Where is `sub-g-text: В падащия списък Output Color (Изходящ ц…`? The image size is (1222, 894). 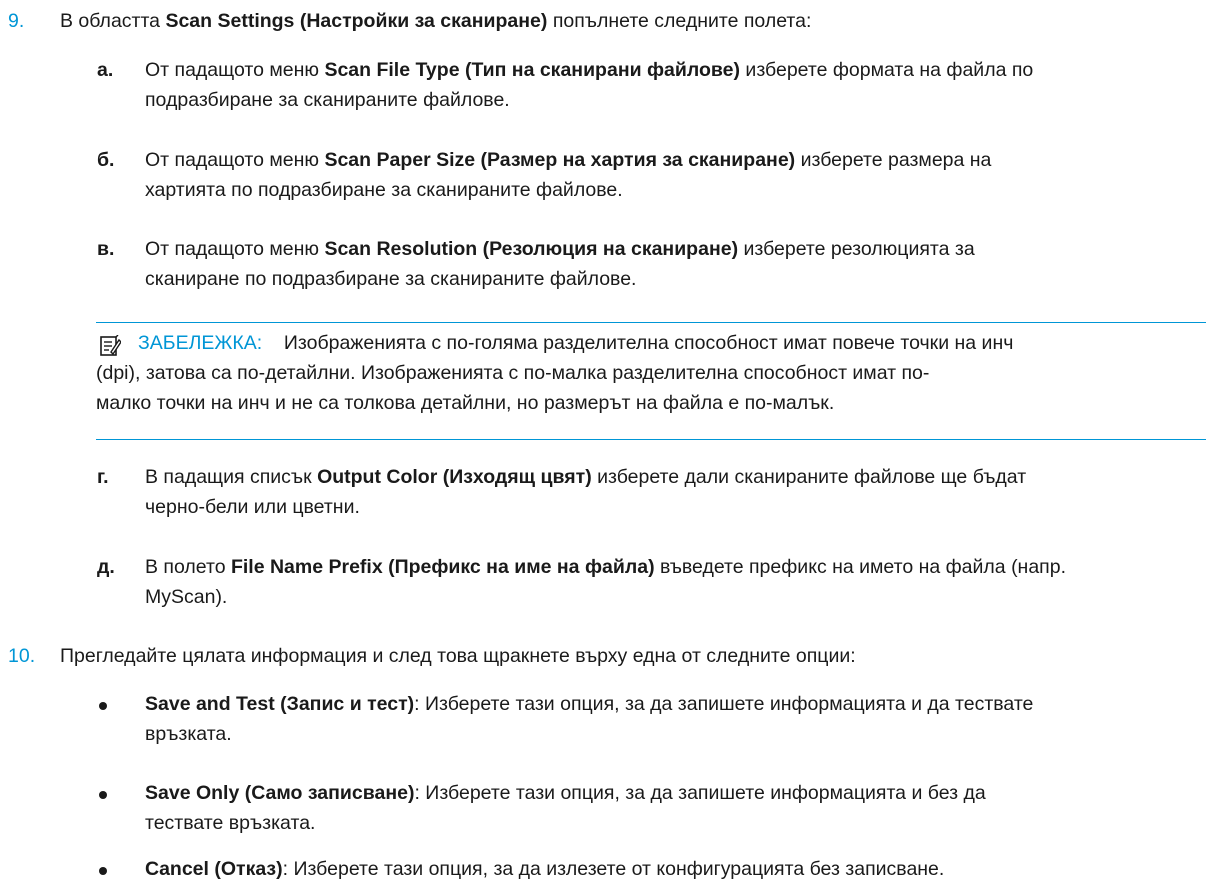 sub-g-text: В падащия списък Output Color (Изходящ ц… is located at coordinates (675, 492).